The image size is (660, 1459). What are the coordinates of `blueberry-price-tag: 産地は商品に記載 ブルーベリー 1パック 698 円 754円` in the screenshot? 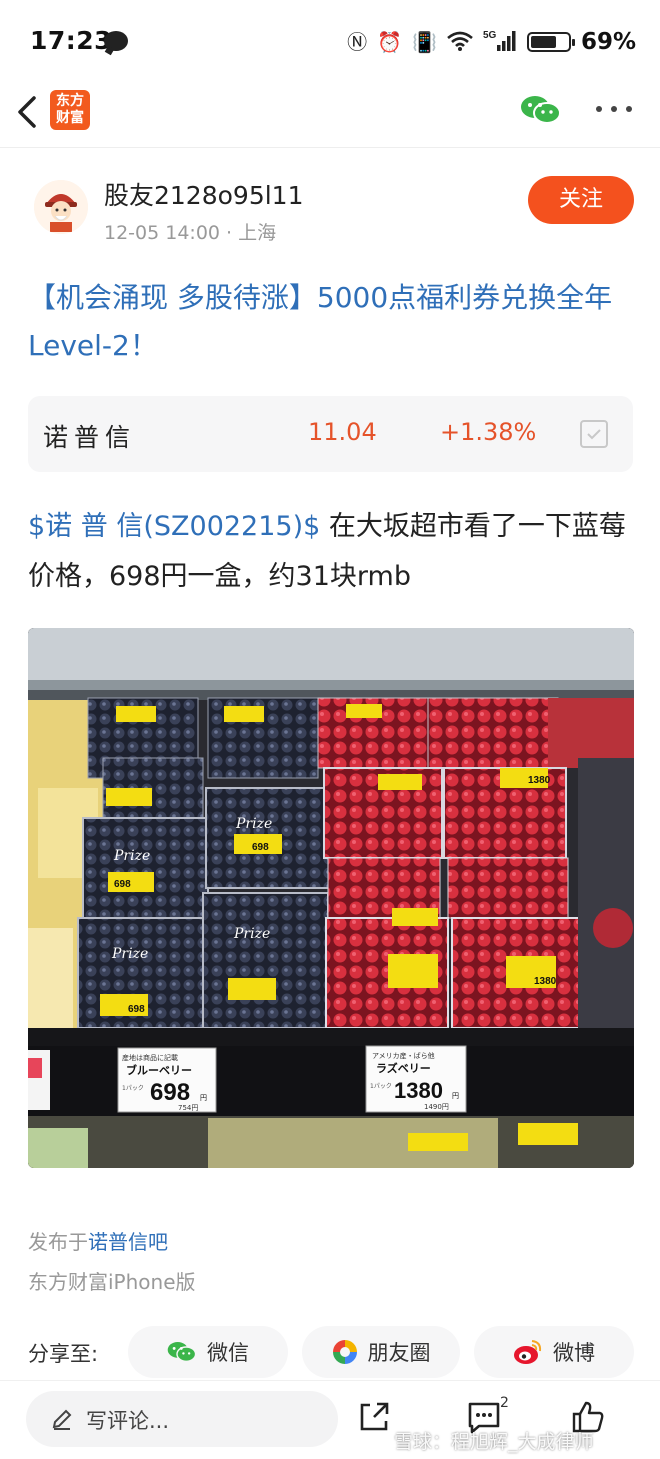 It's located at (167, 1080).